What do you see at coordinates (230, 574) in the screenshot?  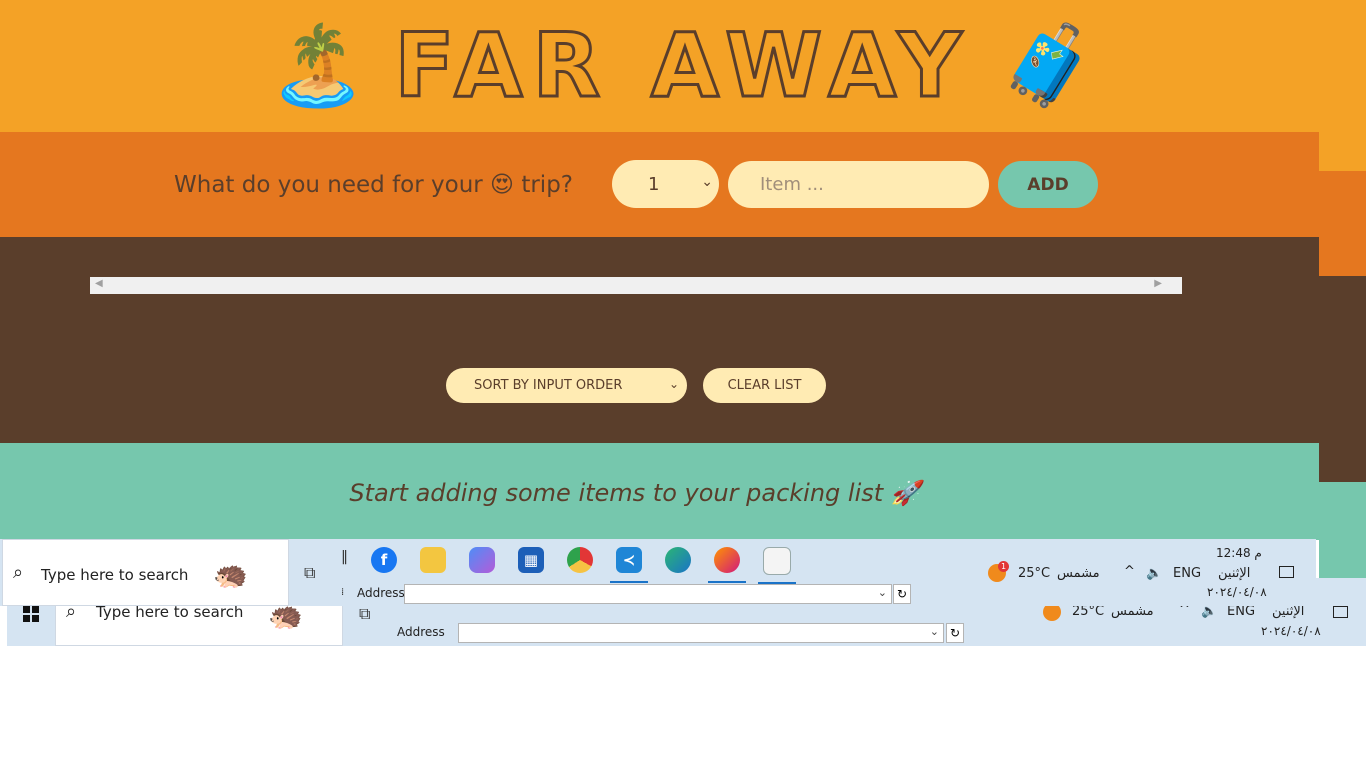 I see `hedgehog-icon: 🦔` at bounding box center [230, 574].